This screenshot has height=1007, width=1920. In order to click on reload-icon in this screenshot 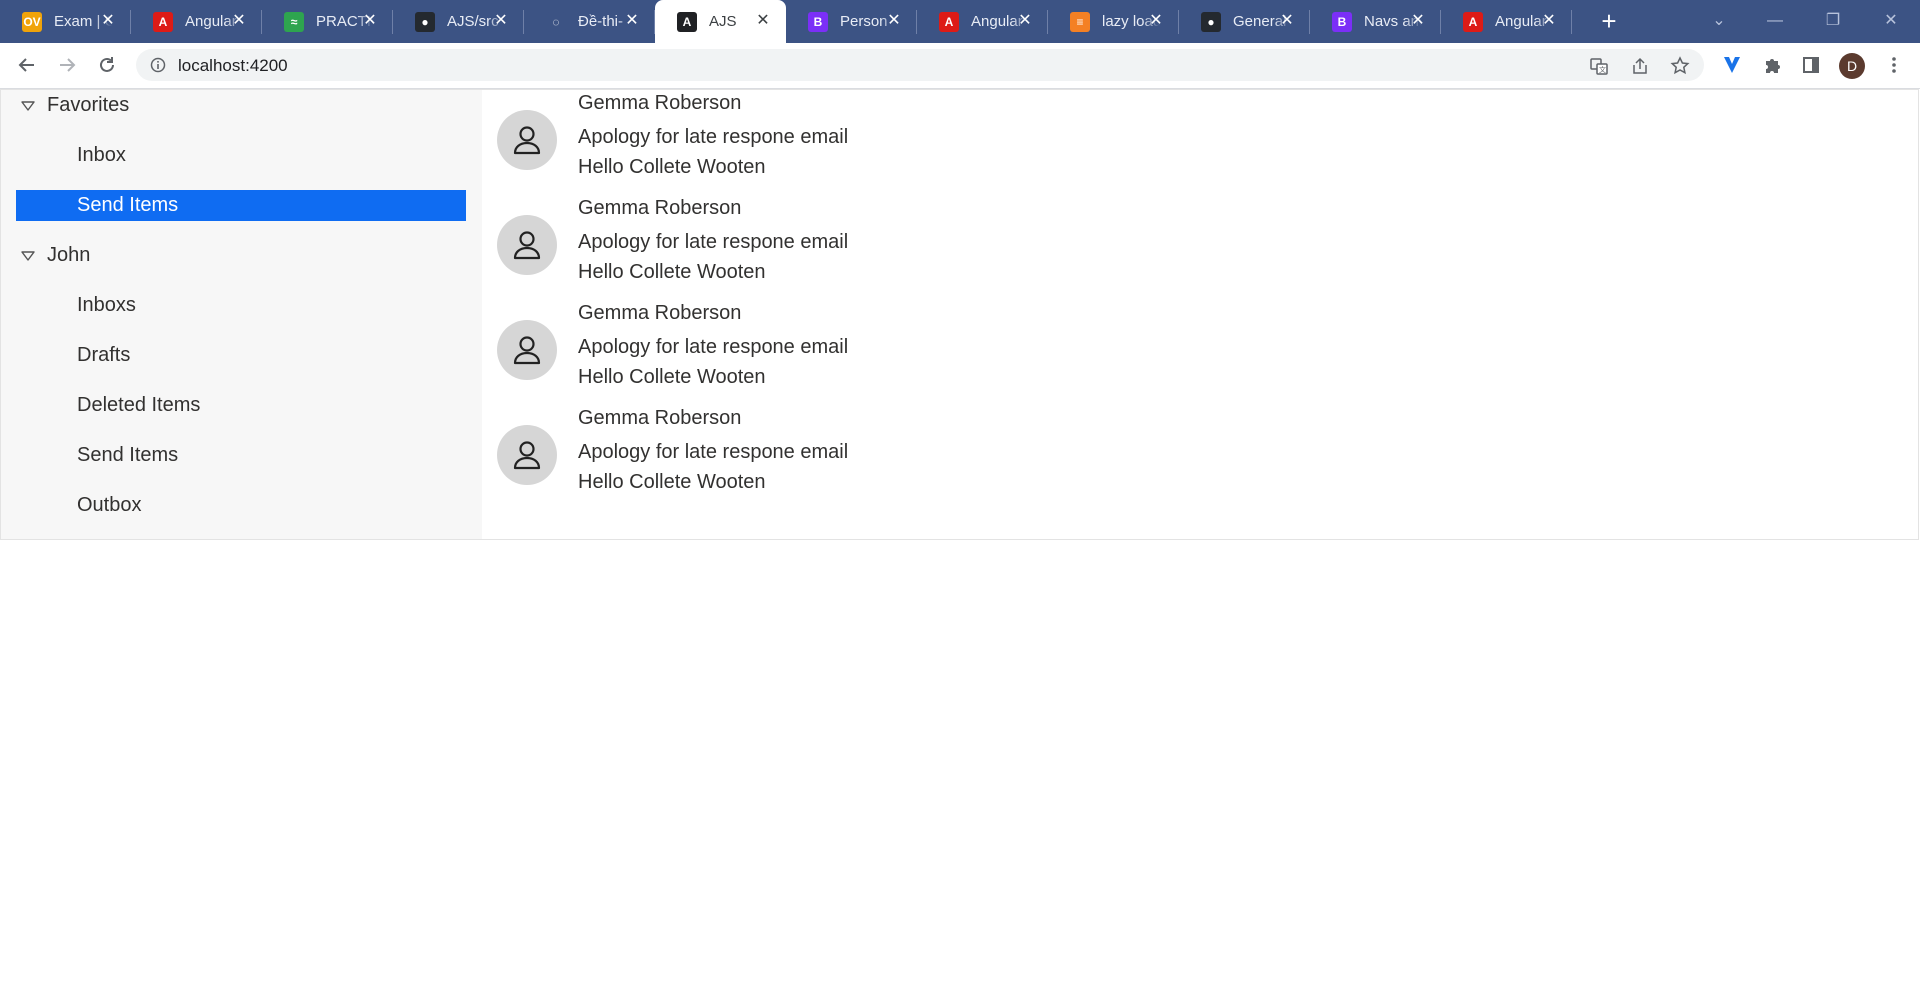, I will do `click(107, 64)`.